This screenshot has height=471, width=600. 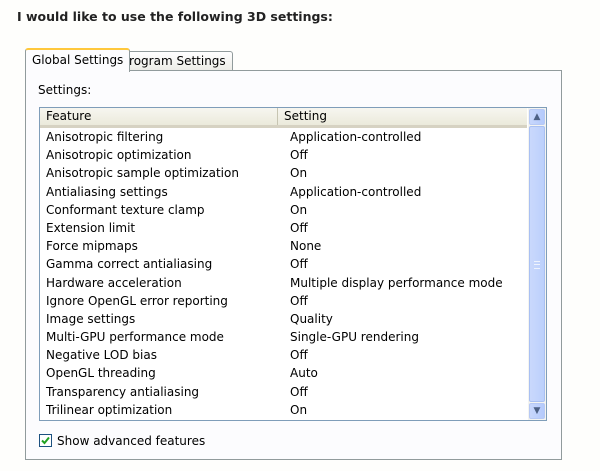 I want to click on list-header: Feature Setting, so click(x=283, y=118).